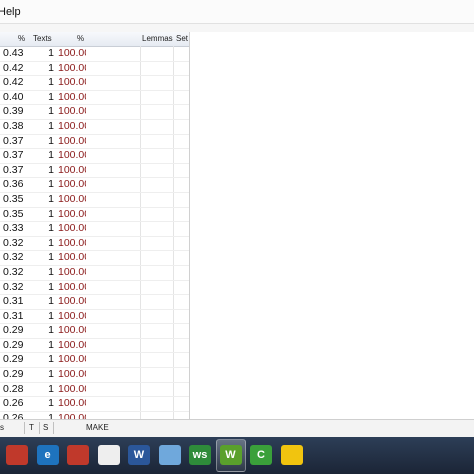  I want to click on notepad-icon, so click(169, 455).